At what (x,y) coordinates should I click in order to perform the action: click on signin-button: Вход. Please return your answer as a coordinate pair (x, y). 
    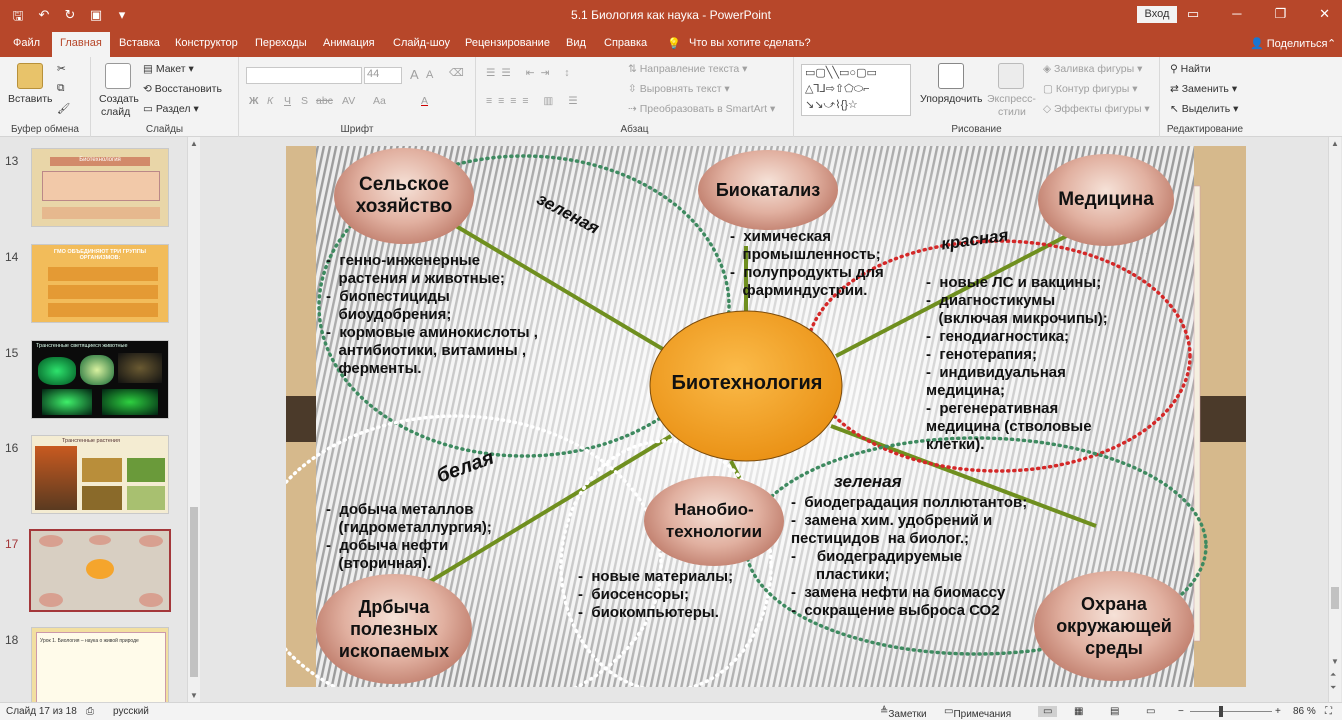
    Looking at the image, I should click on (1157, 14).